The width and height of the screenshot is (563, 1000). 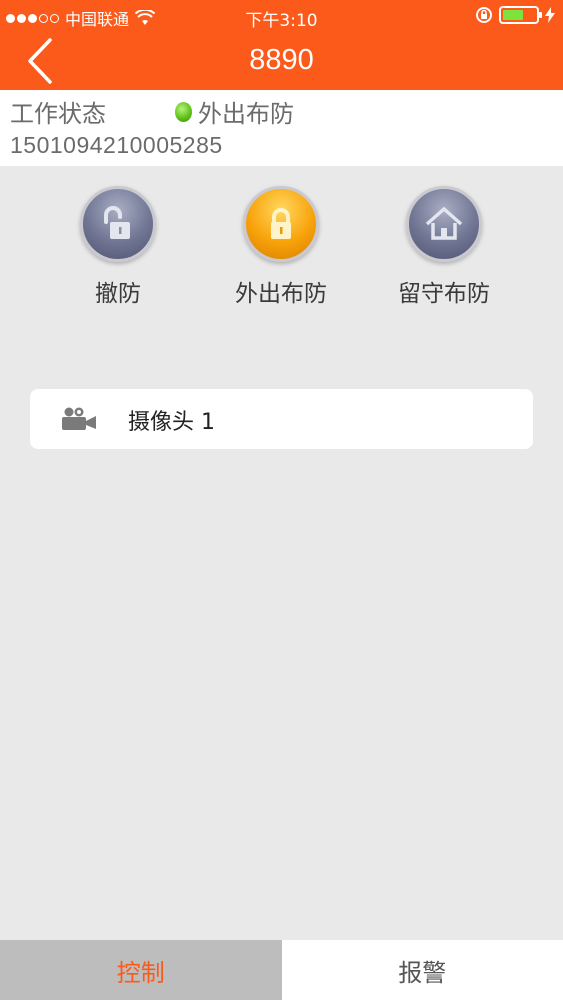 I want to click on nav-bar: 8890, so click(x=281, y=61).